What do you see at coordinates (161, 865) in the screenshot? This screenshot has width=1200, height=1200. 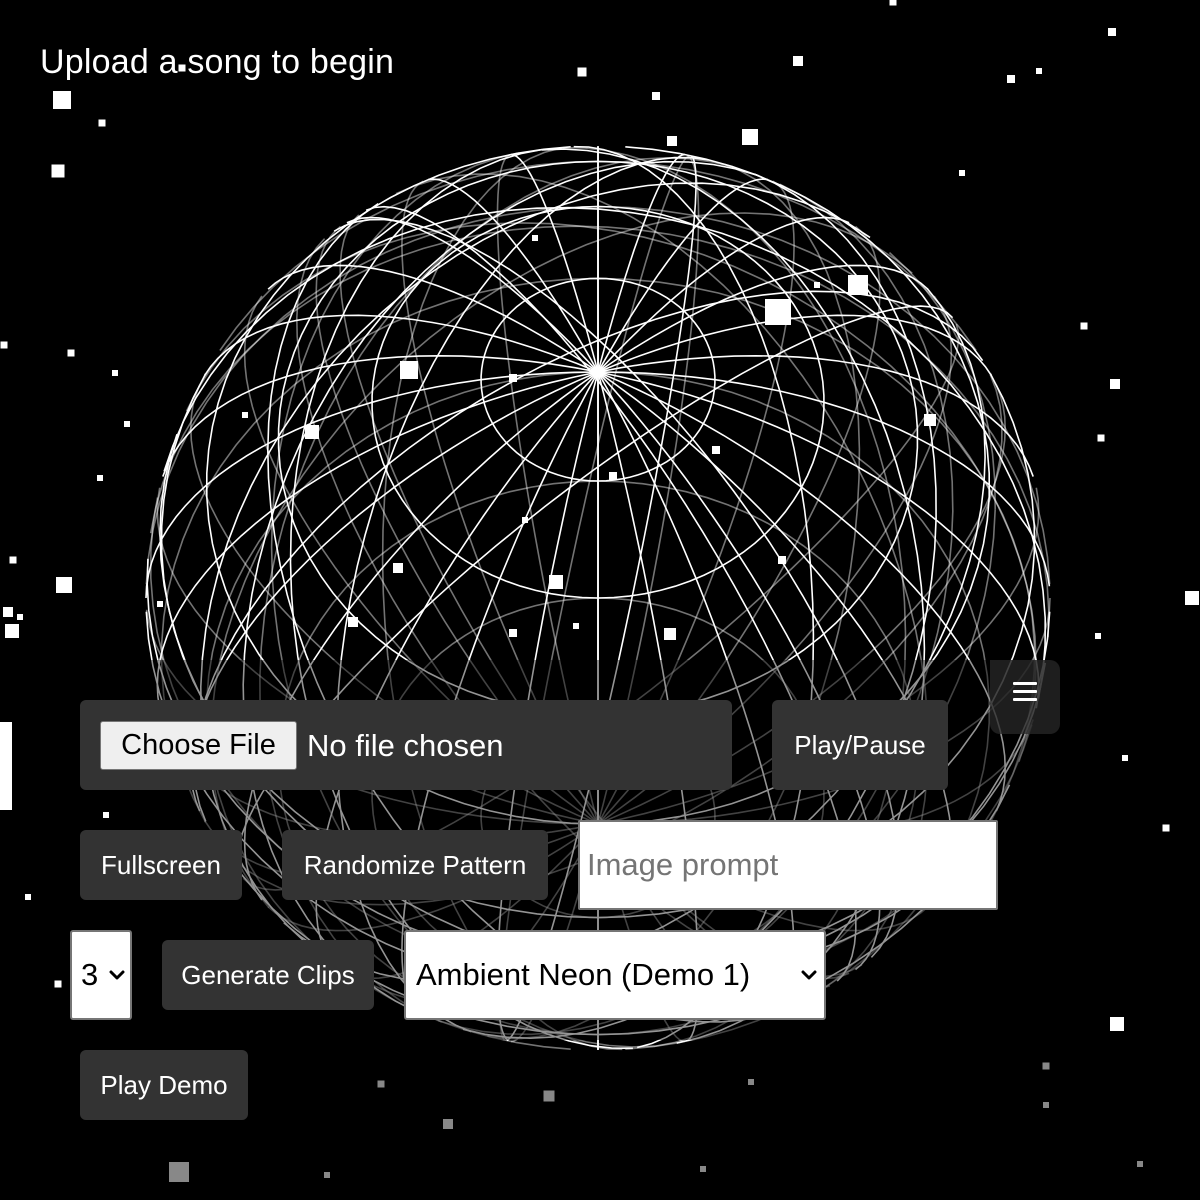 I see `fullscreen-button: Fullscreen` at bounding box center [161, 865].